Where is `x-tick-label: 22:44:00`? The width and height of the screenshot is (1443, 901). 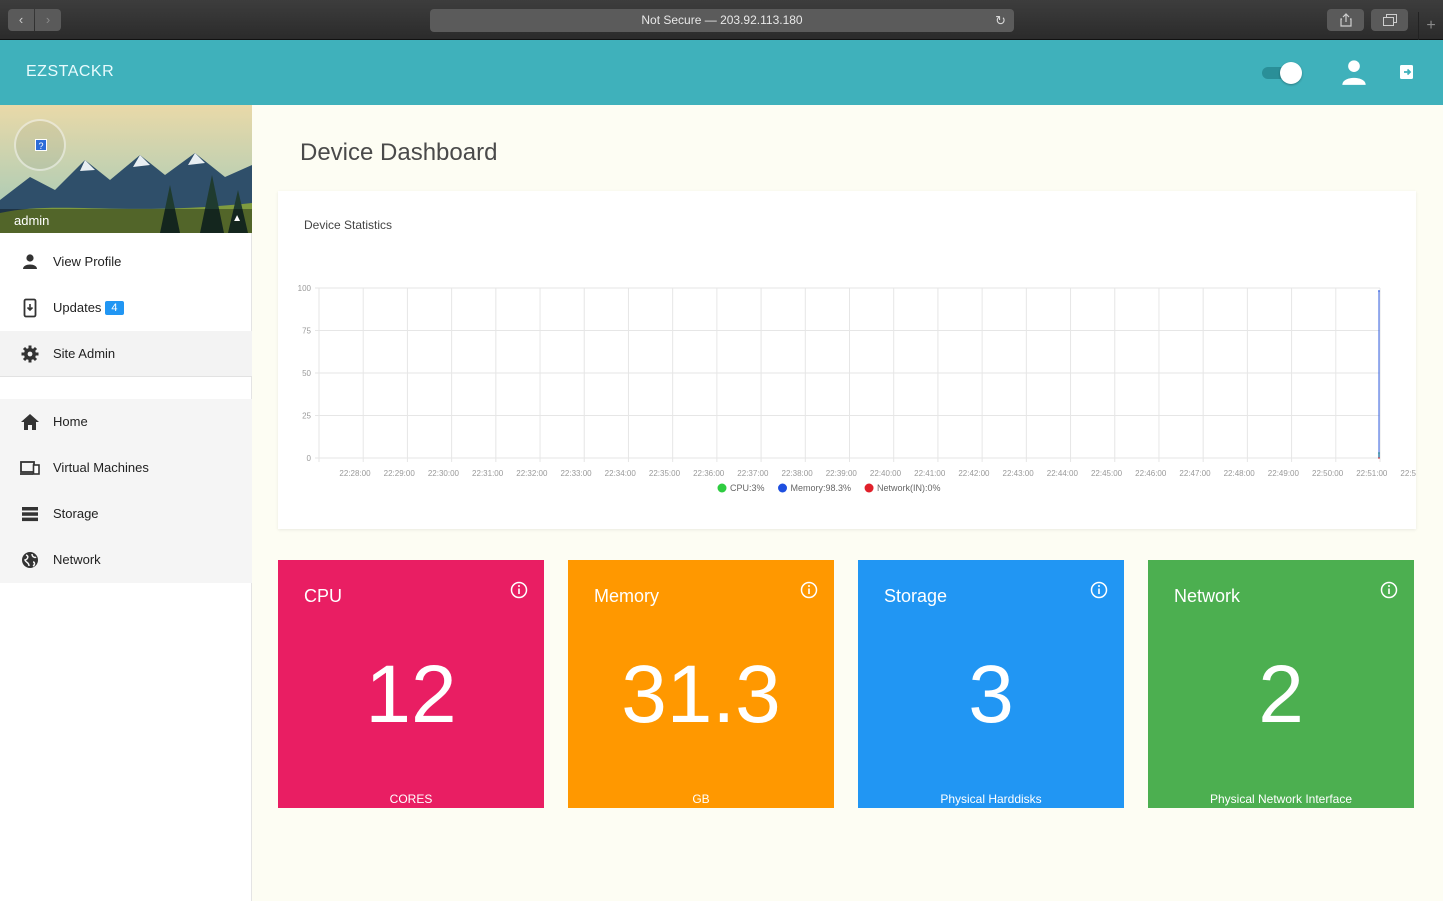
x-tick-label: 22:44:00 is located at coordinates (1063, 473).